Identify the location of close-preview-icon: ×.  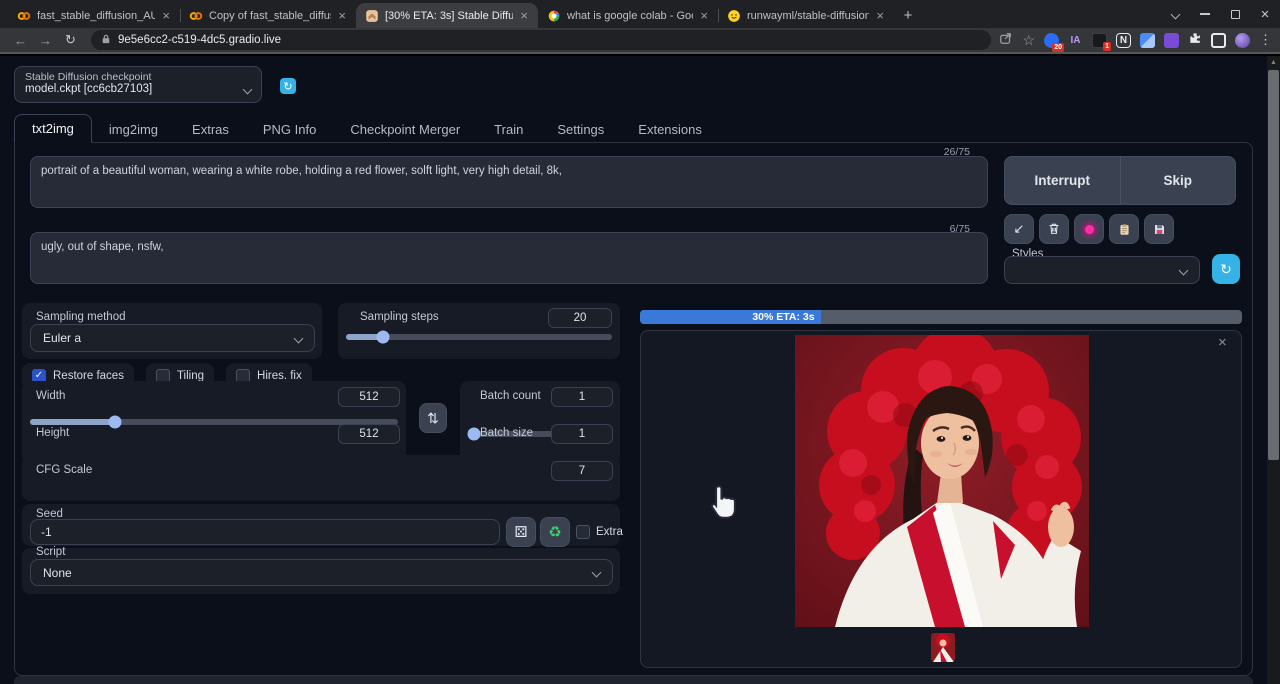
(1222, 342).